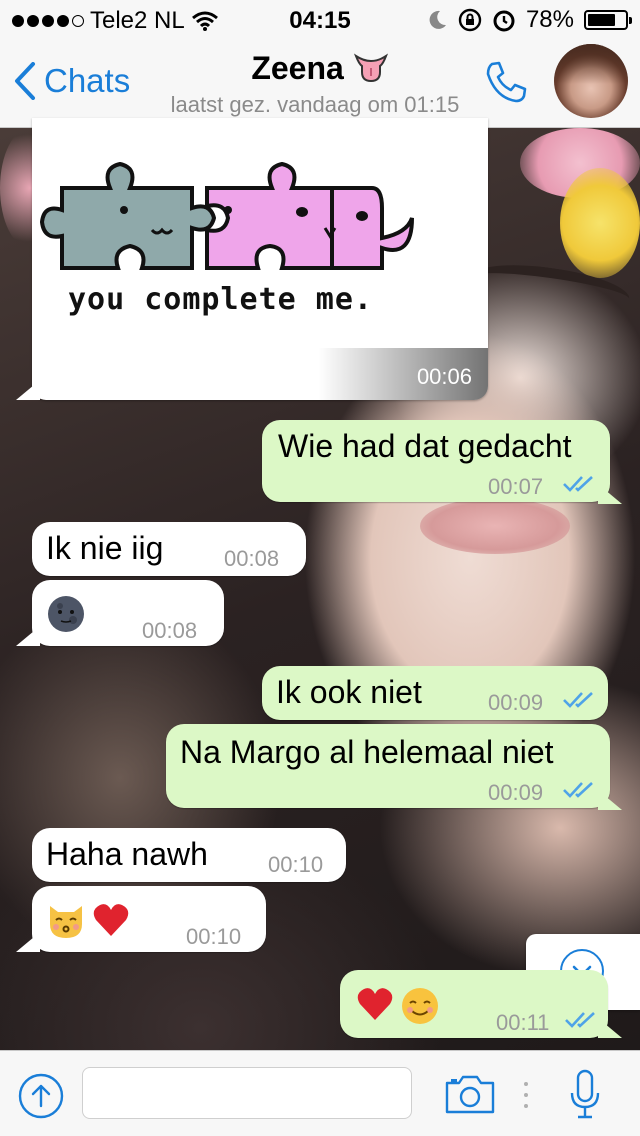  Describe the element at coordinates (516, 486) in the screenshot. I see `message-time: 00:07` at that location.